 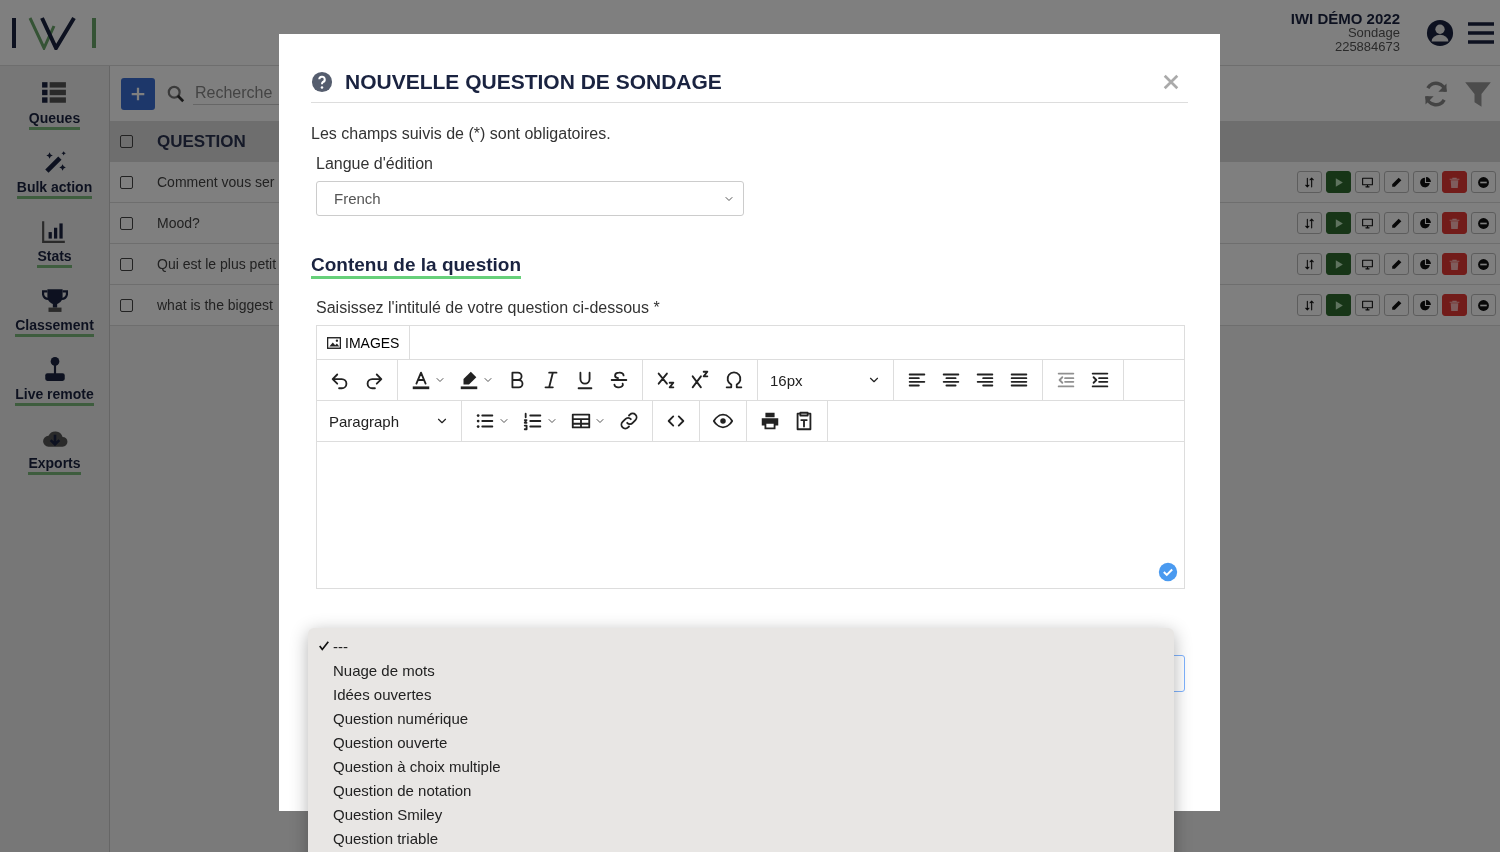 What do you see at coordinates (201, 141) in the screenshot?
I see `column-header: QUESTION` at bounding box center [201, 141].